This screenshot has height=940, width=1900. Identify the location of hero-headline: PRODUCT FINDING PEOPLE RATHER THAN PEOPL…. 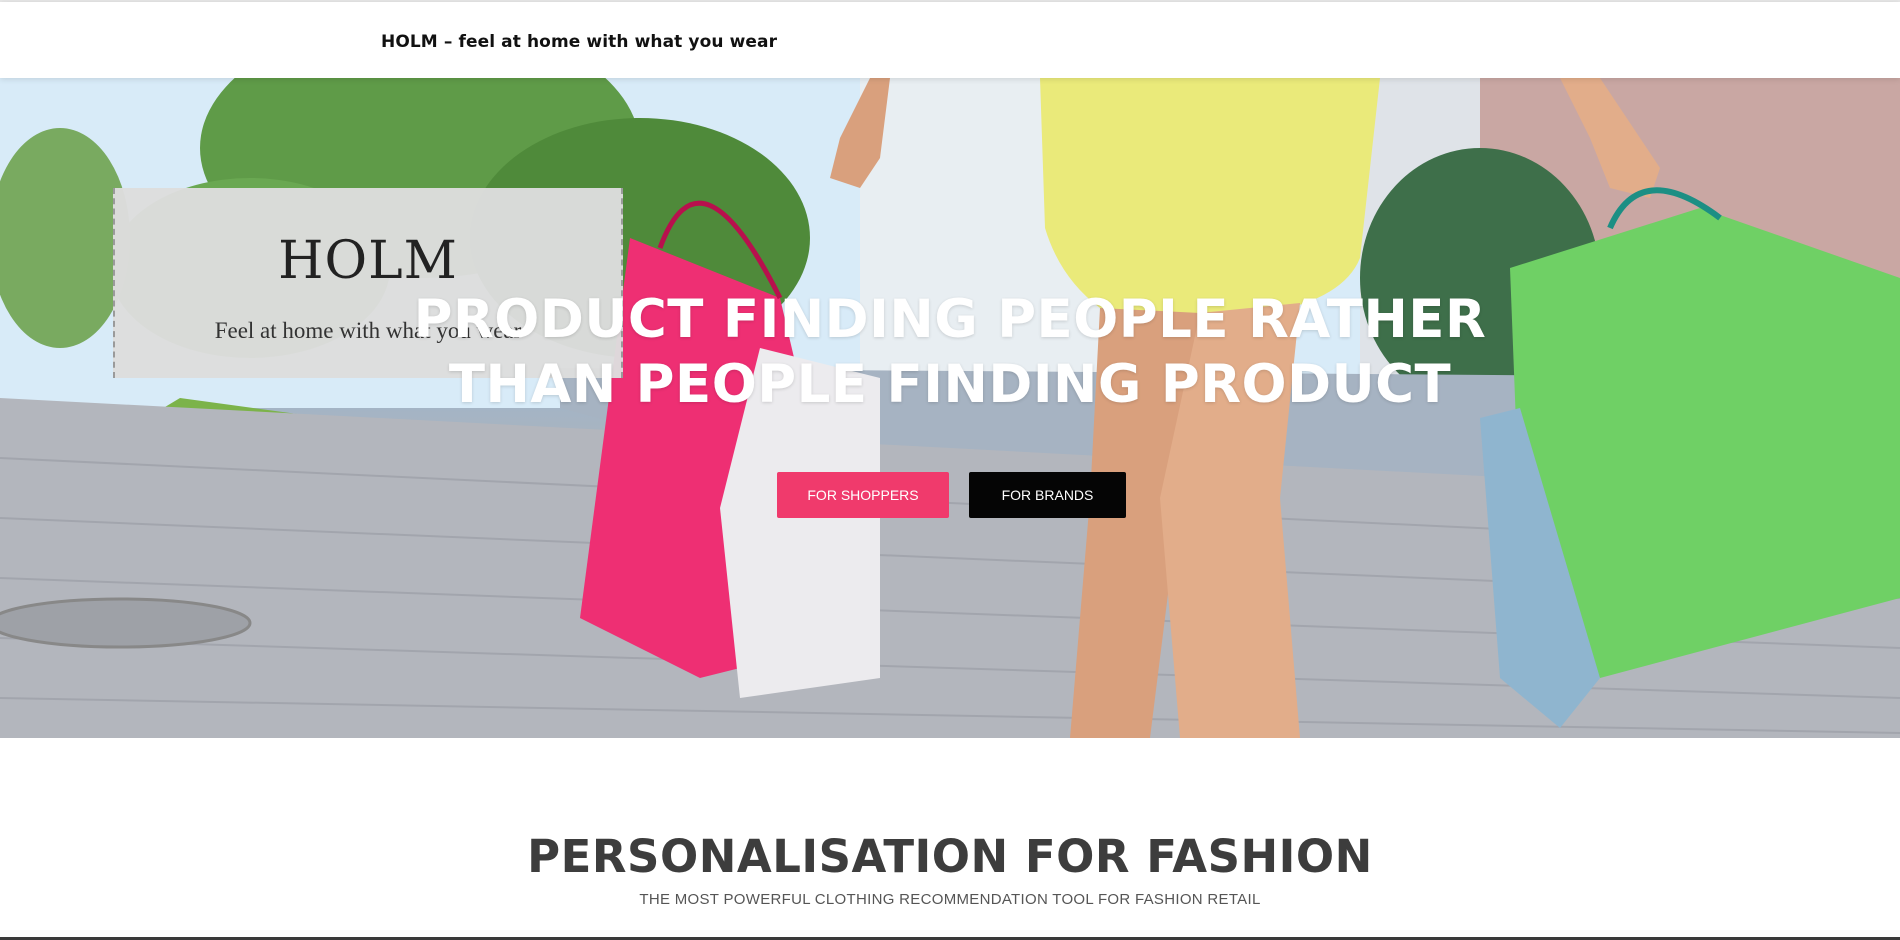
(950, 352).